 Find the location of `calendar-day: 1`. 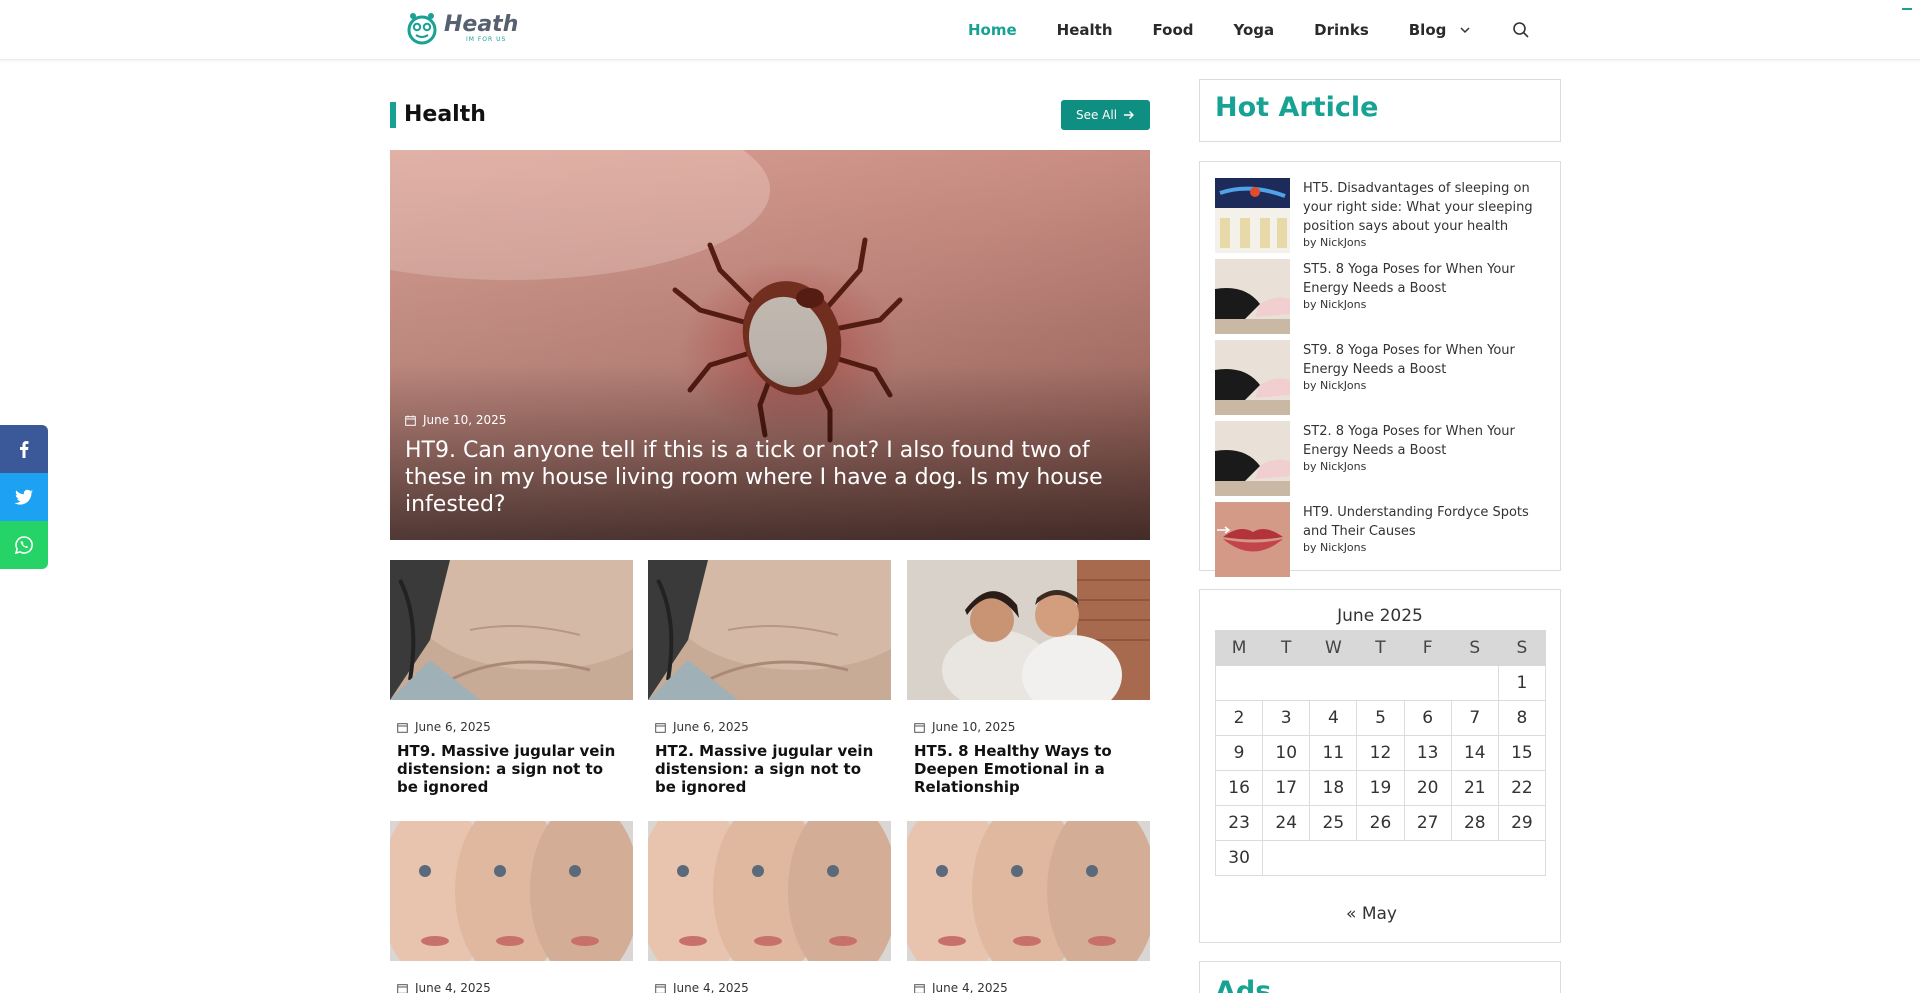

calendar-day: 1 is located at coordinates (1522, 683).